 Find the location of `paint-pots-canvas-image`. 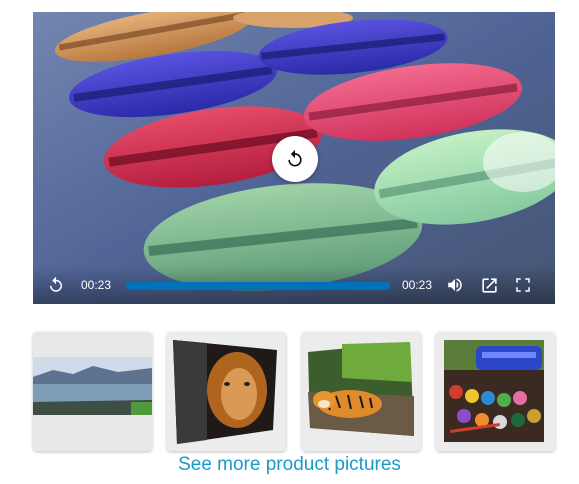

paint-pots-canvas-image is located at coordinates (495, 391).